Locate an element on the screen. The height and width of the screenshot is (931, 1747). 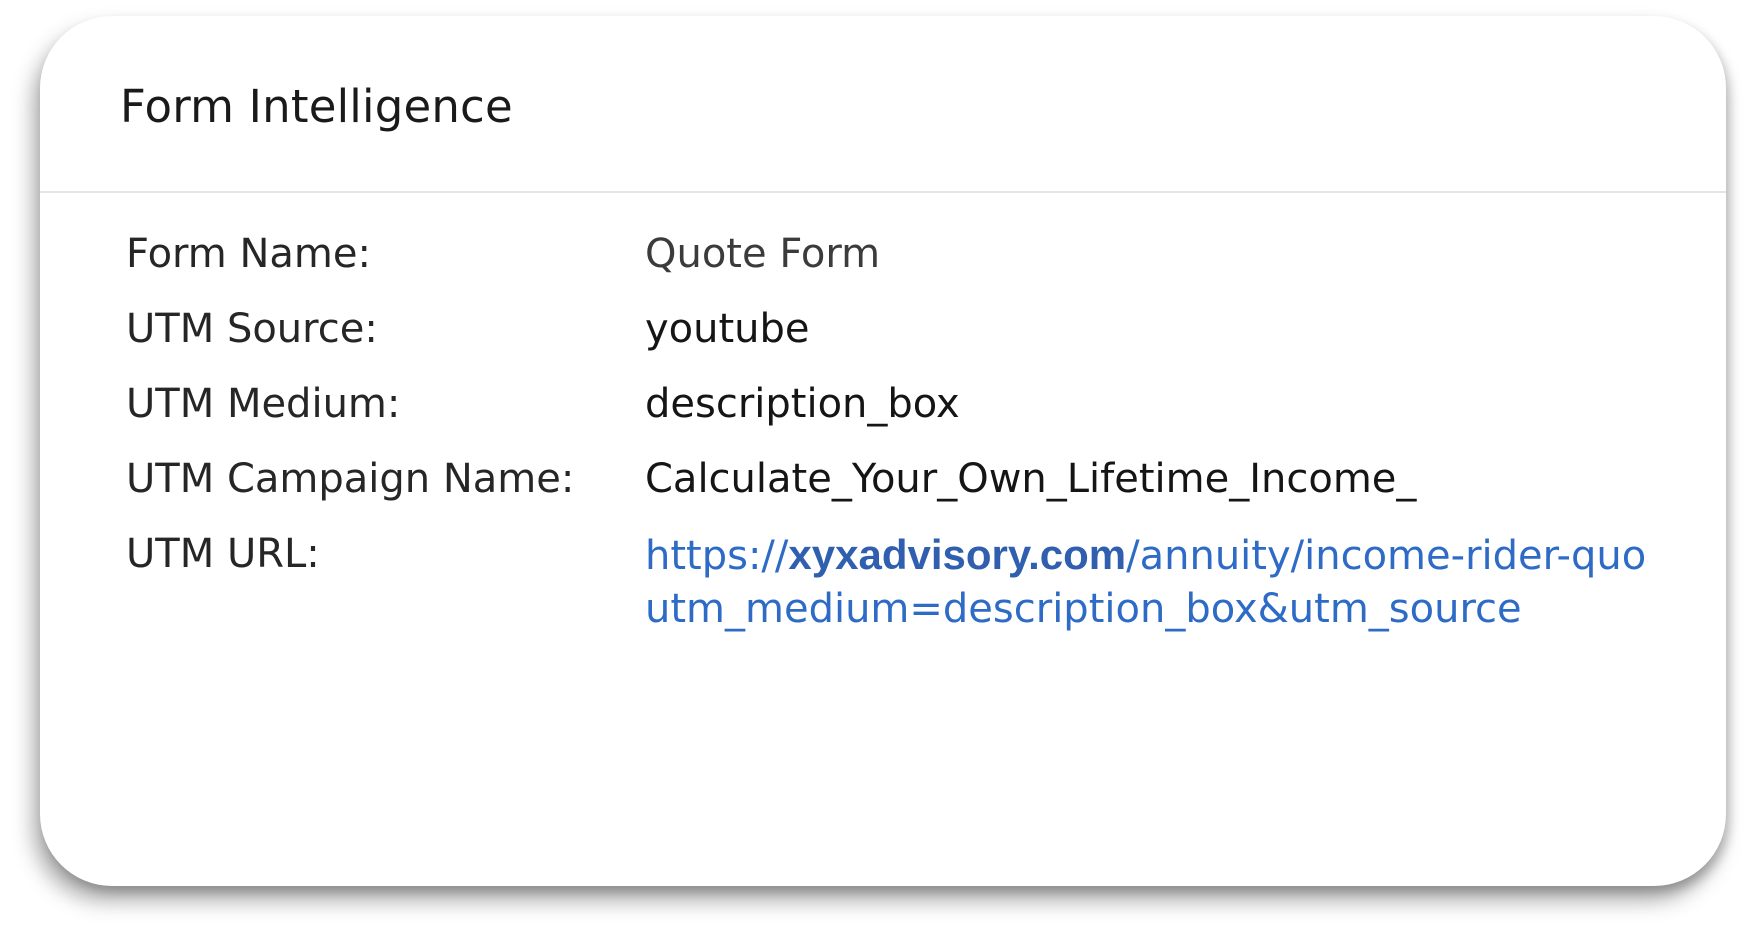
utm-campaign-value: Calculate_Your_Own_Lifetime_Income_ is located at coordinates (1031, 479).